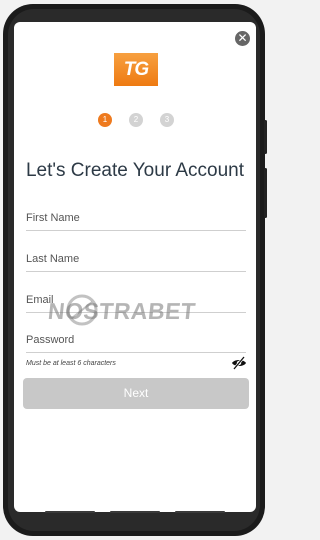 The height and width of the screenshot is (540, 320). What do you see at coordinates (71, 363) in the screenshot?
I see `password-hint: Must be at least 6 characters` at bounding box center [71, 363].